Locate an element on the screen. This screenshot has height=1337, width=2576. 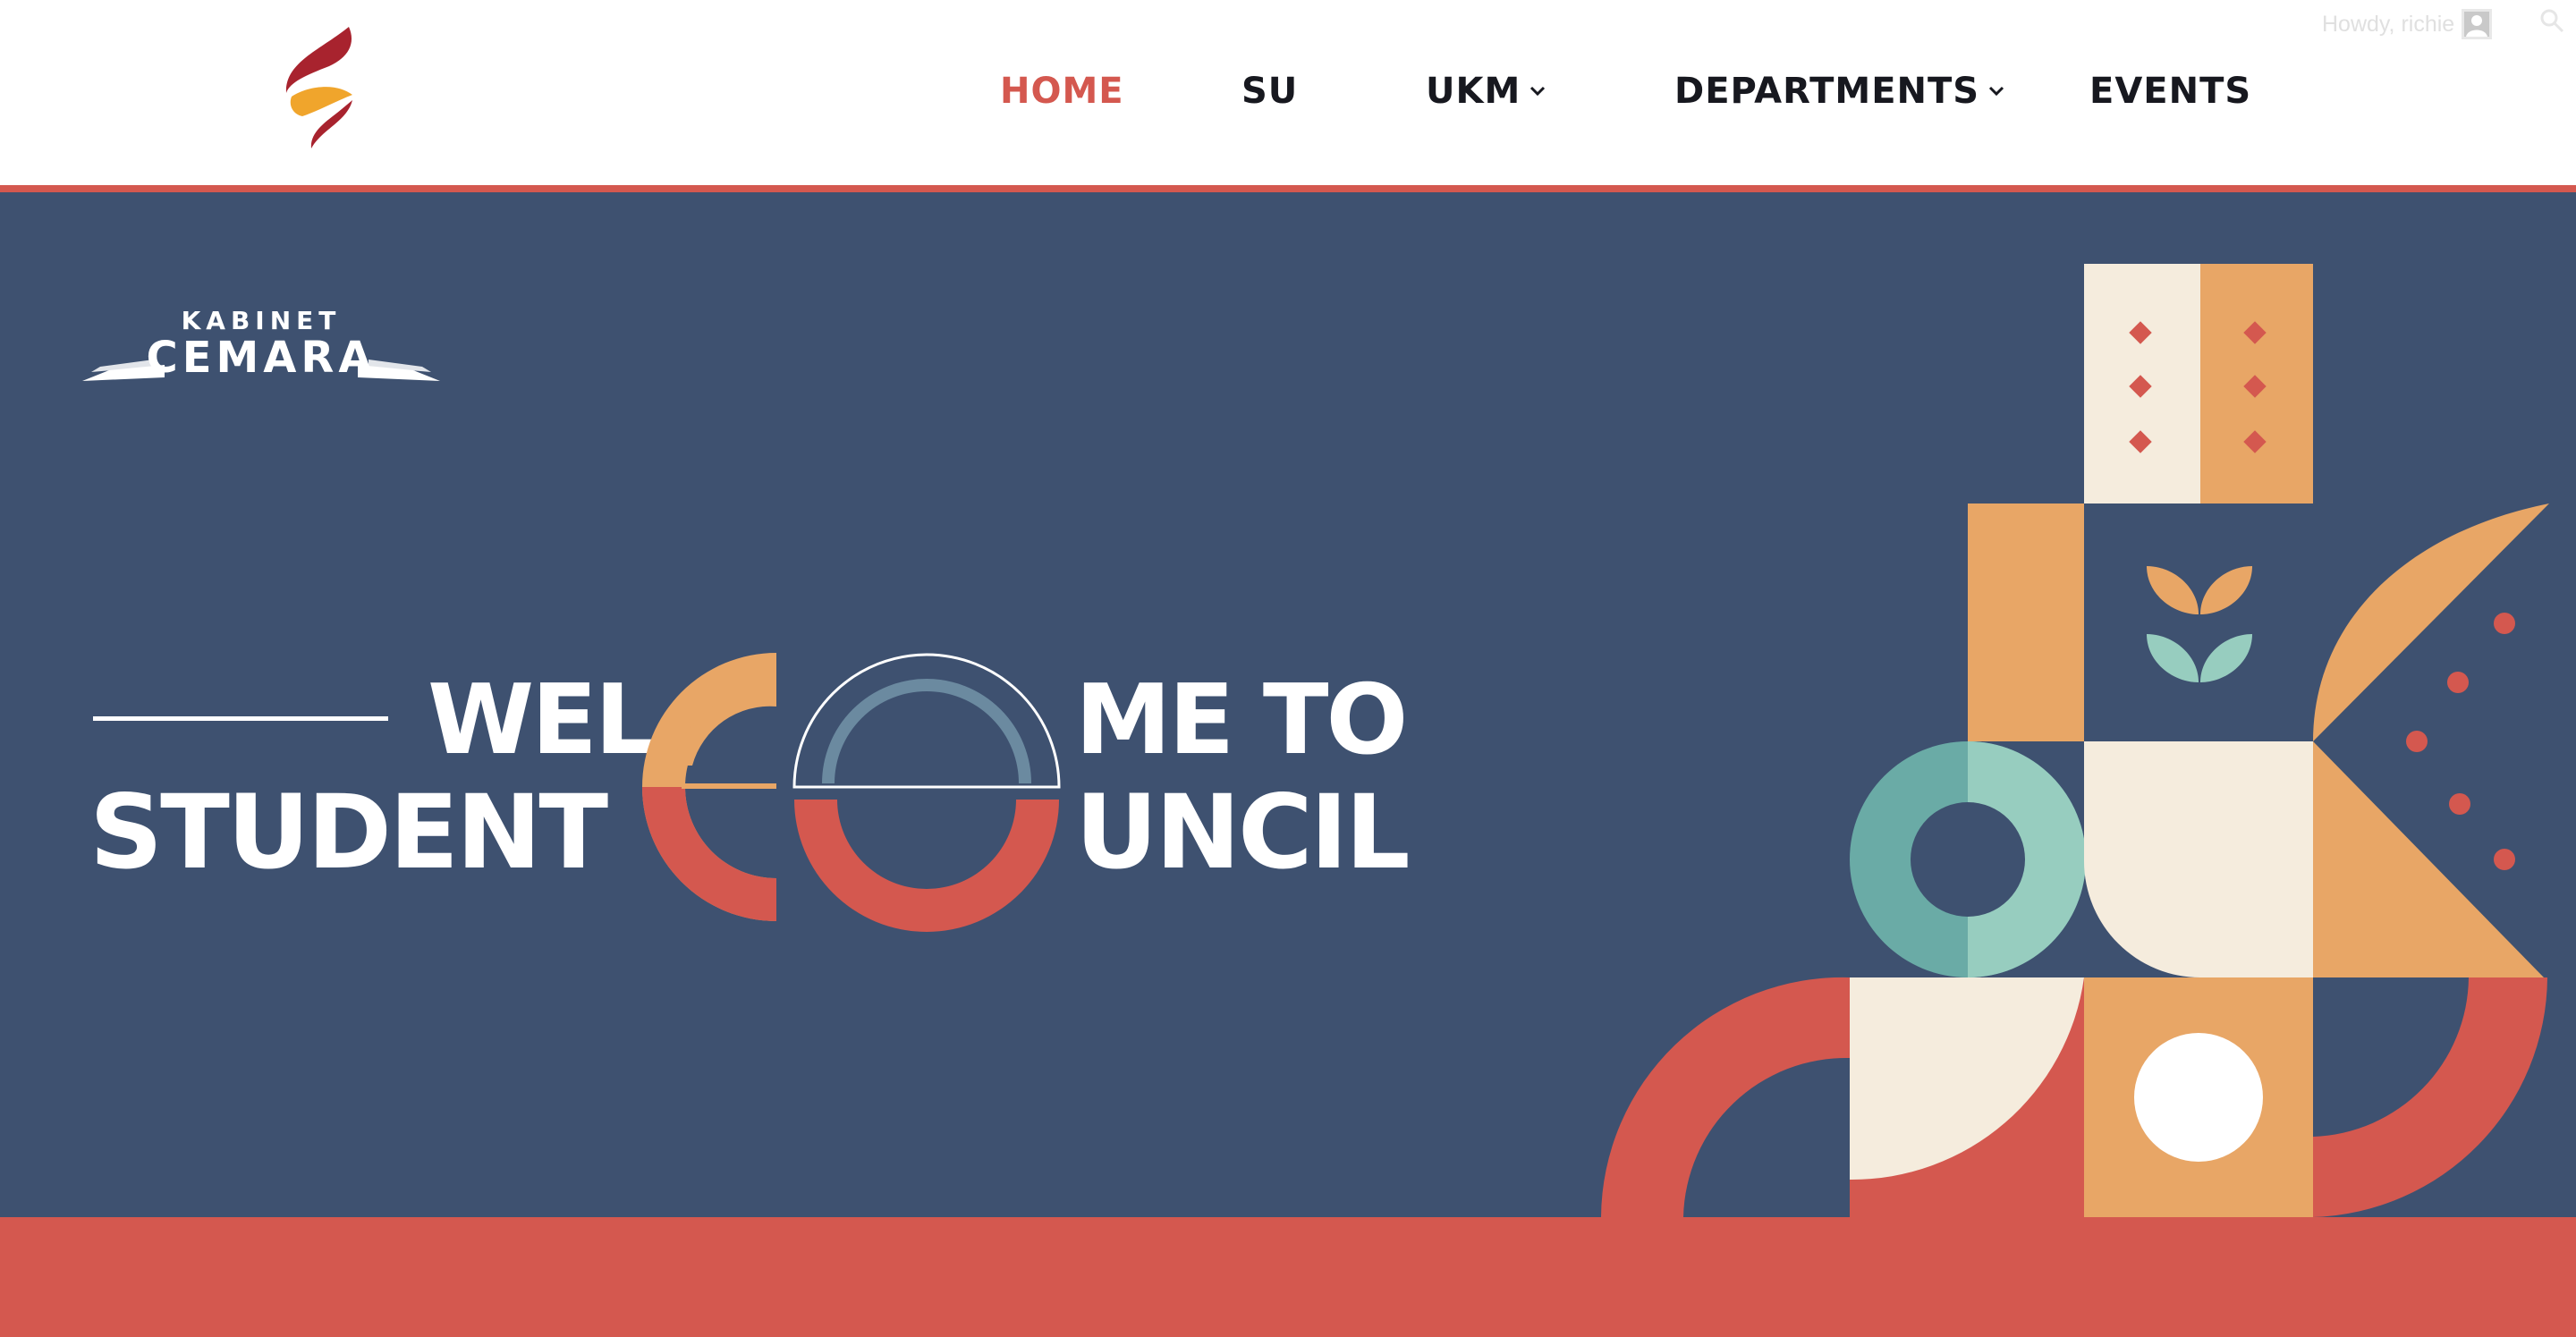
left-wing-icon is located at coordinates (123, 370).